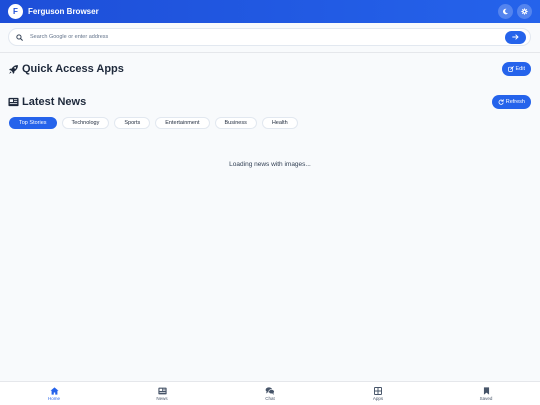  What do you see at coordinates (182, 123) in the screenshot?
I see `category-chip-entertainment: Entertainment` at bounding box center [182, 123].